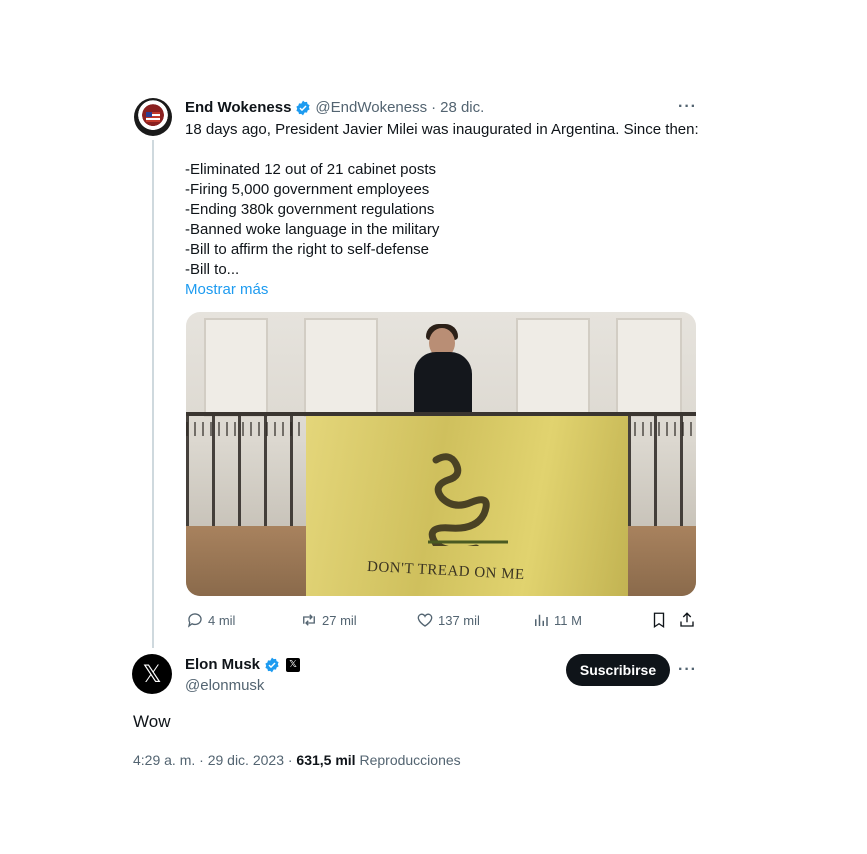 The width and height of the screenshot is (867, 854). I want to click on bookmark-icon, so click(659, 620).